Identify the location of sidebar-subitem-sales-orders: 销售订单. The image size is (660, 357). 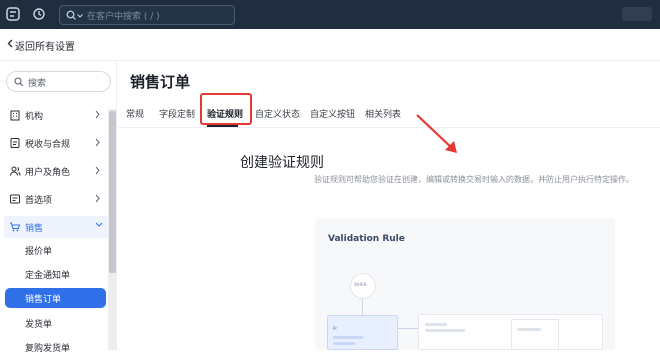
(55, 298).